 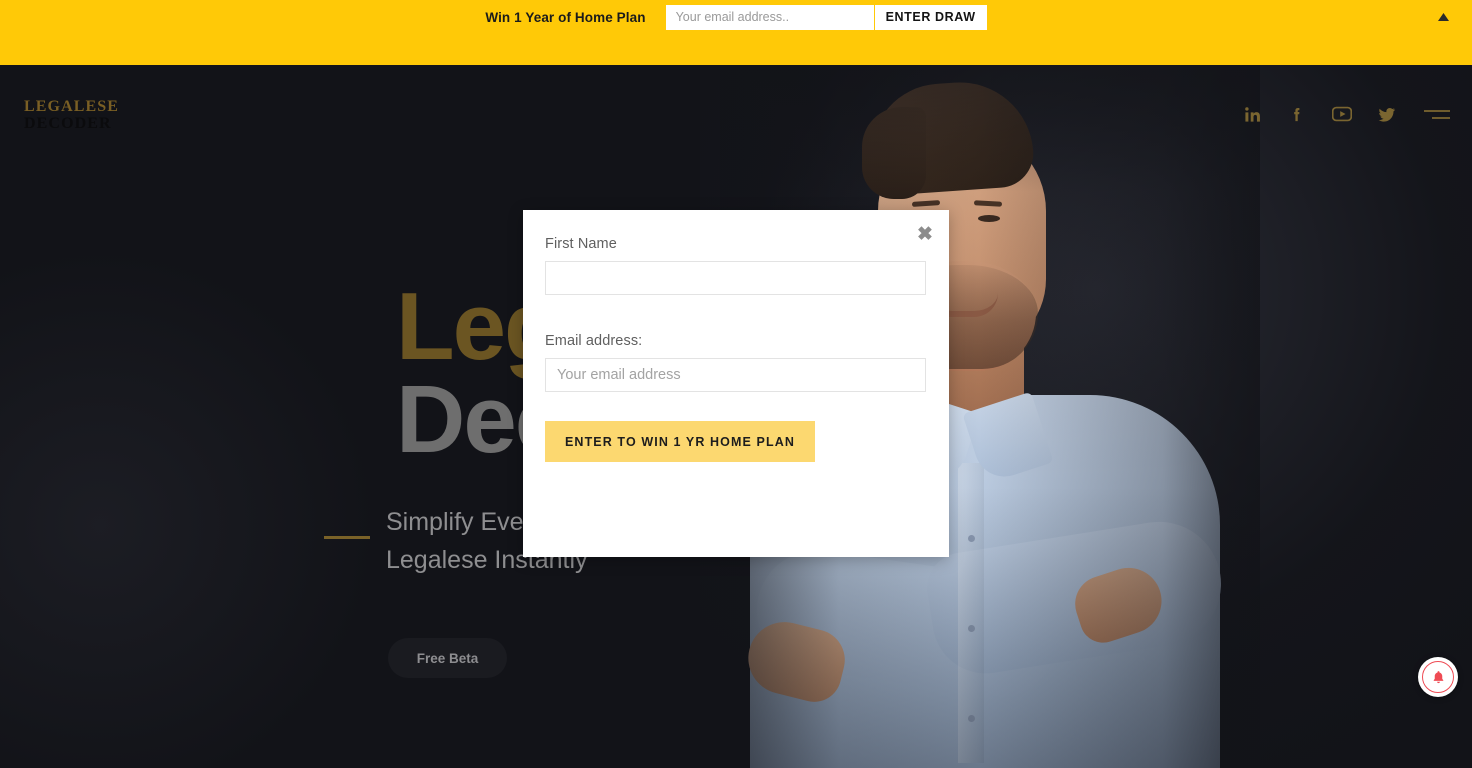 What do you see at coordinates (1437, 114) in the screenshot?
I see `hamburger-menu-icon` at bounding box center [1437, 114].